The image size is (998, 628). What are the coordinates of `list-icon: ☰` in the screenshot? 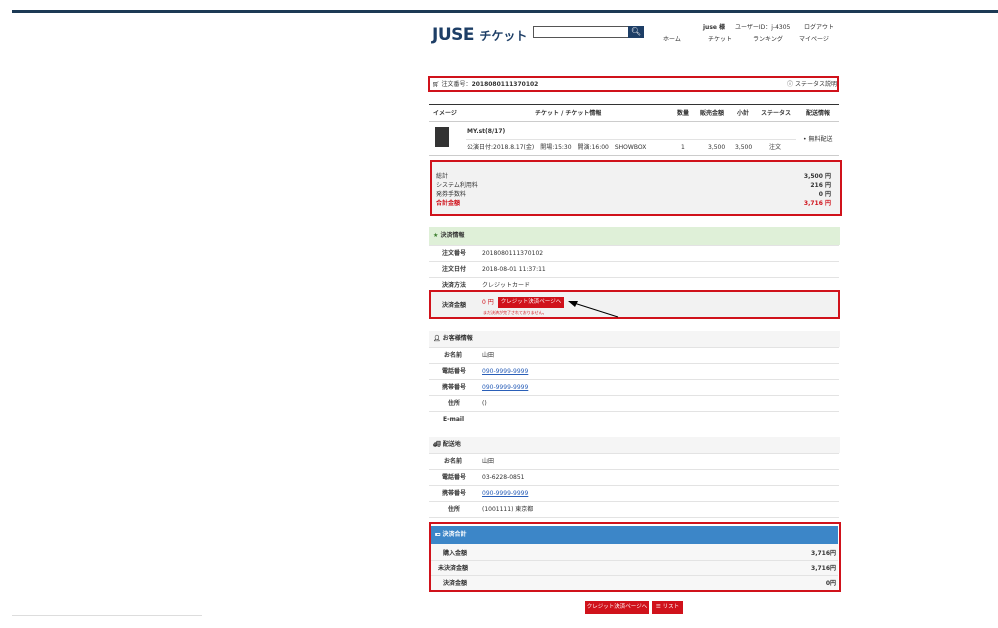 It's located at (658, 607).